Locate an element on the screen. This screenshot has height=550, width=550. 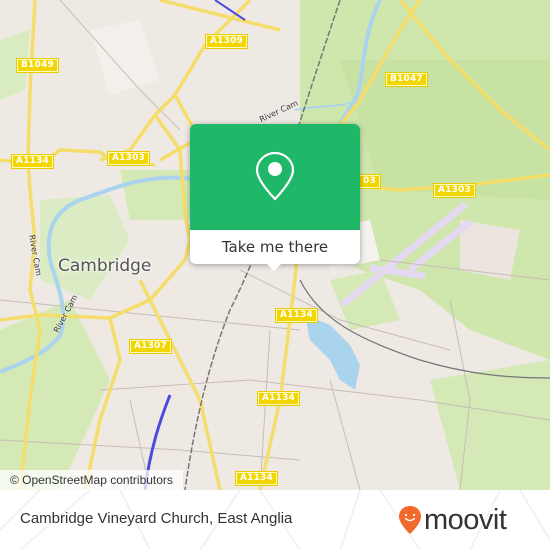
park-area-southeast is located at coordinates (490, 425).